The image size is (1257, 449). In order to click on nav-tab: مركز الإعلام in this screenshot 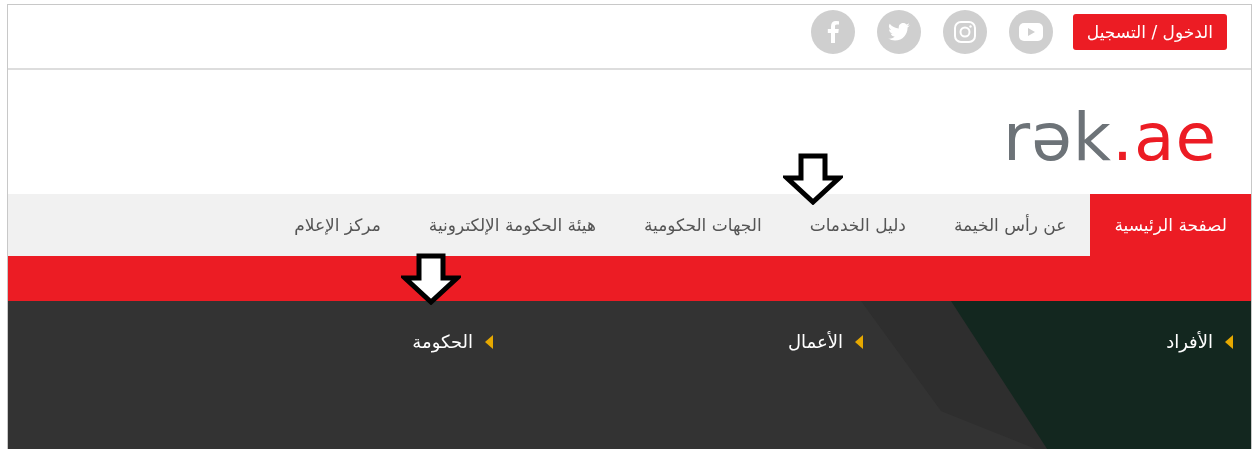, I will do `click(337, 225)`.